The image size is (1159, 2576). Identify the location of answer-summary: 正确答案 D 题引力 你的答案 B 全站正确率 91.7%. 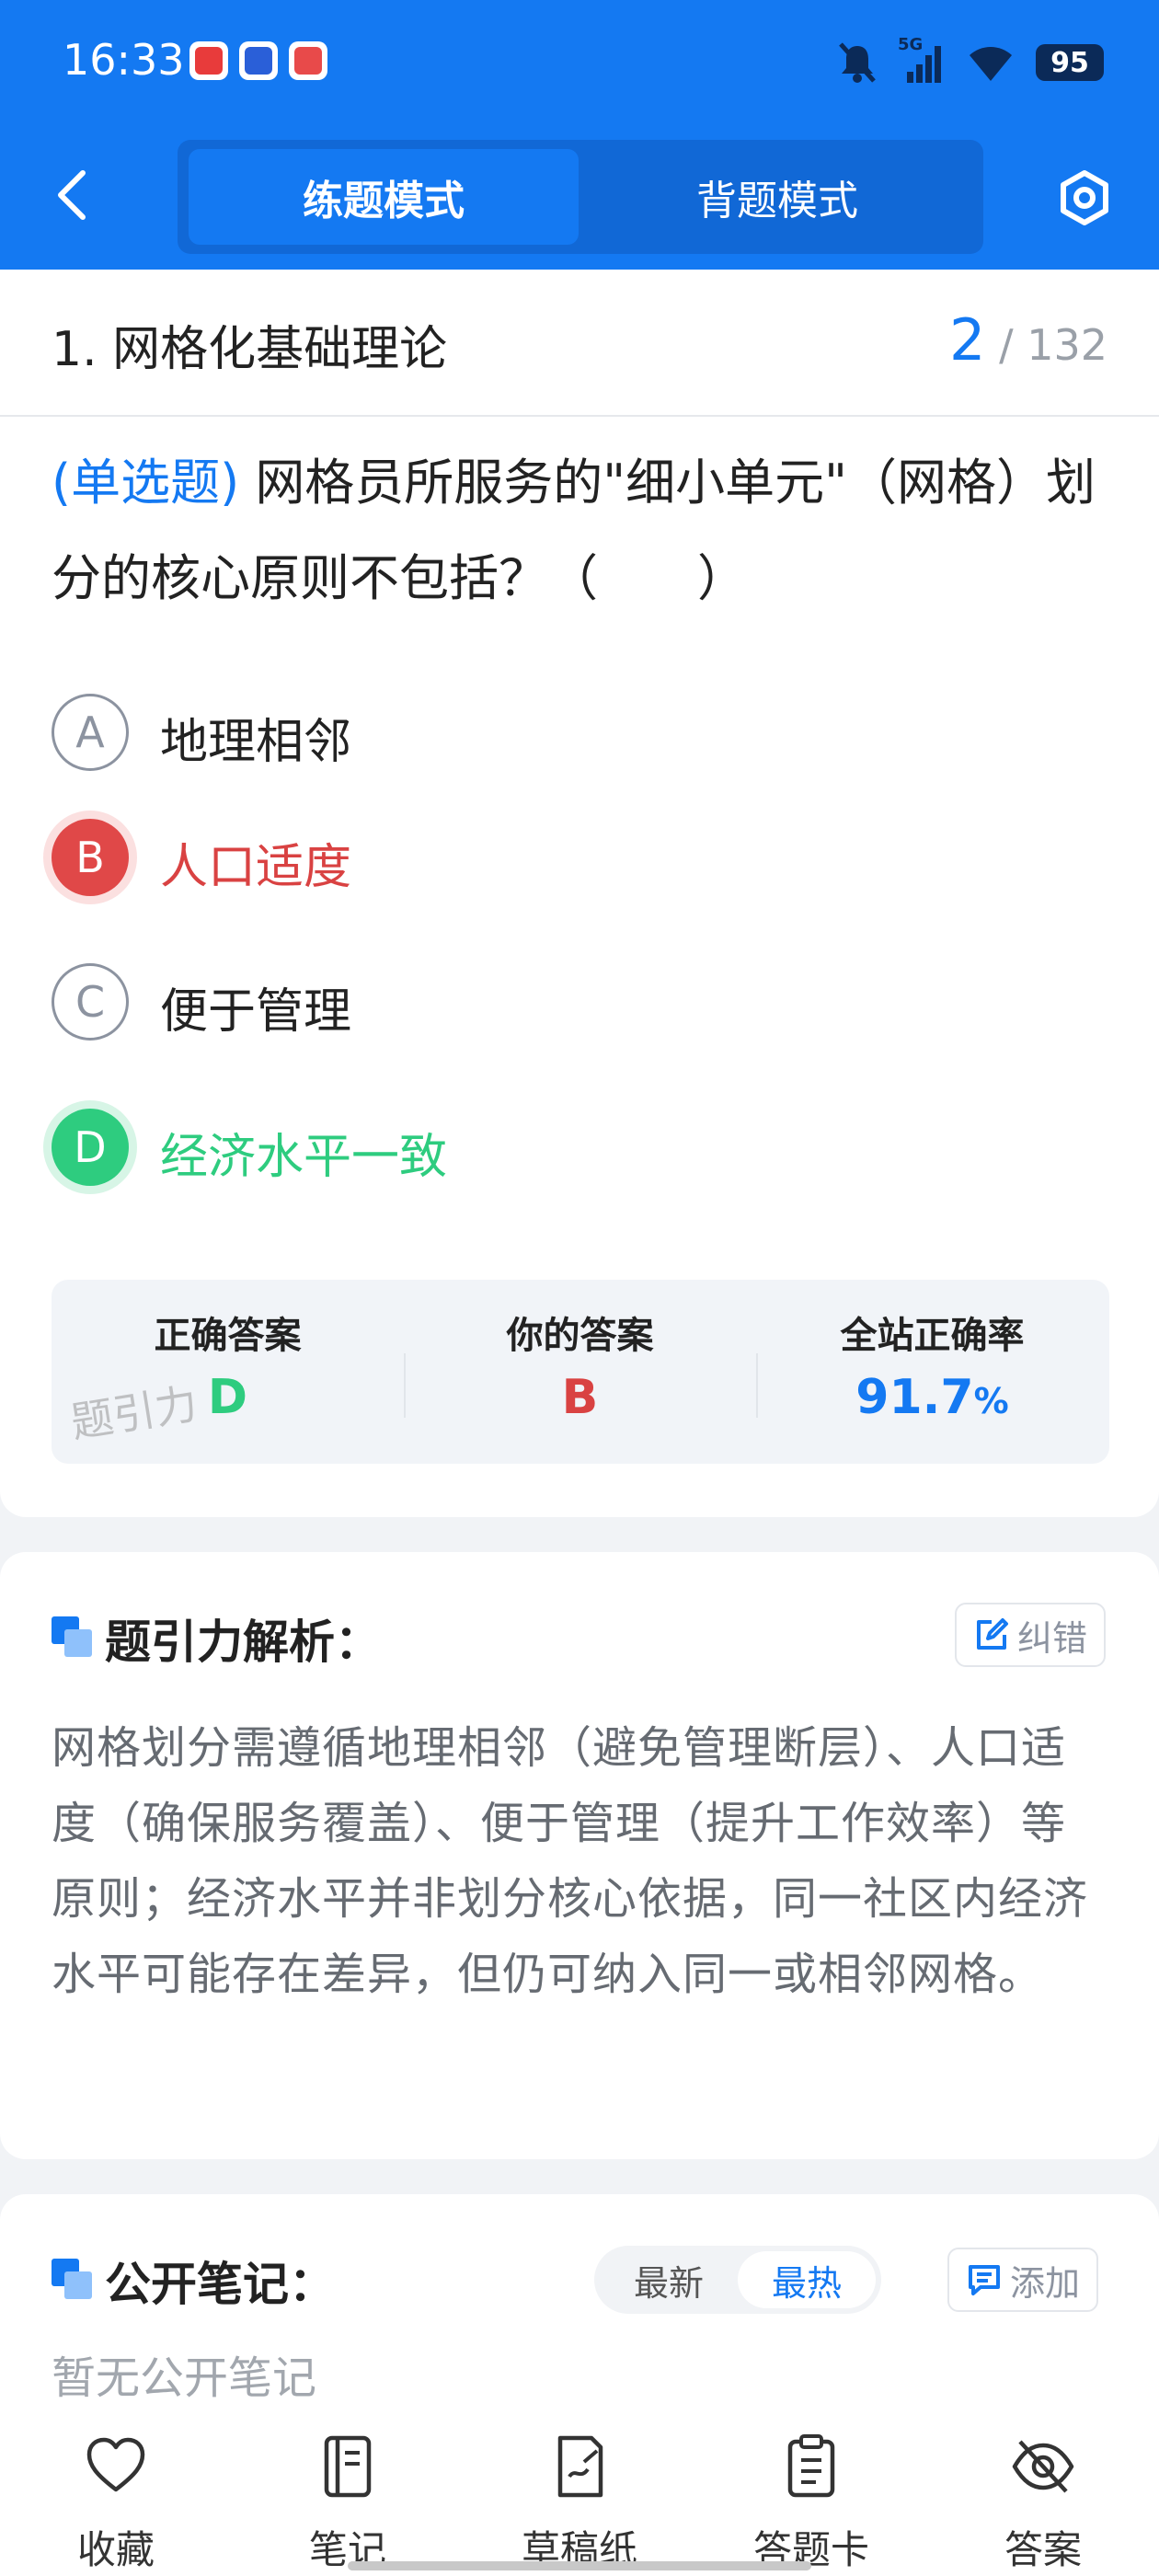
(580, 1372).